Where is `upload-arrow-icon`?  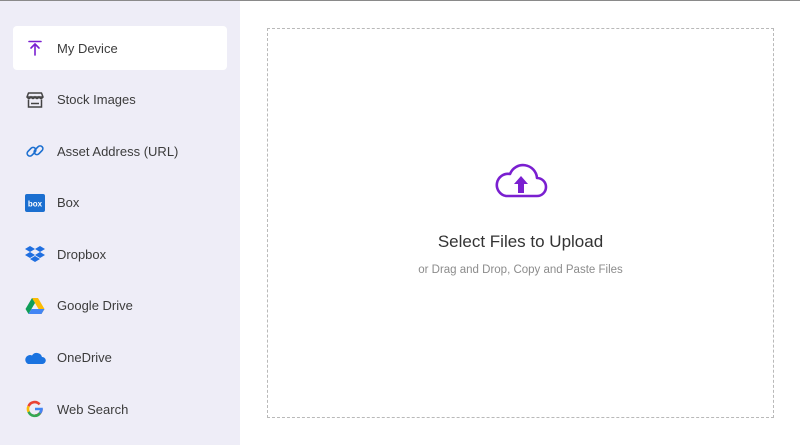
upload-arrow-icon is located at coordinates (35, 48).